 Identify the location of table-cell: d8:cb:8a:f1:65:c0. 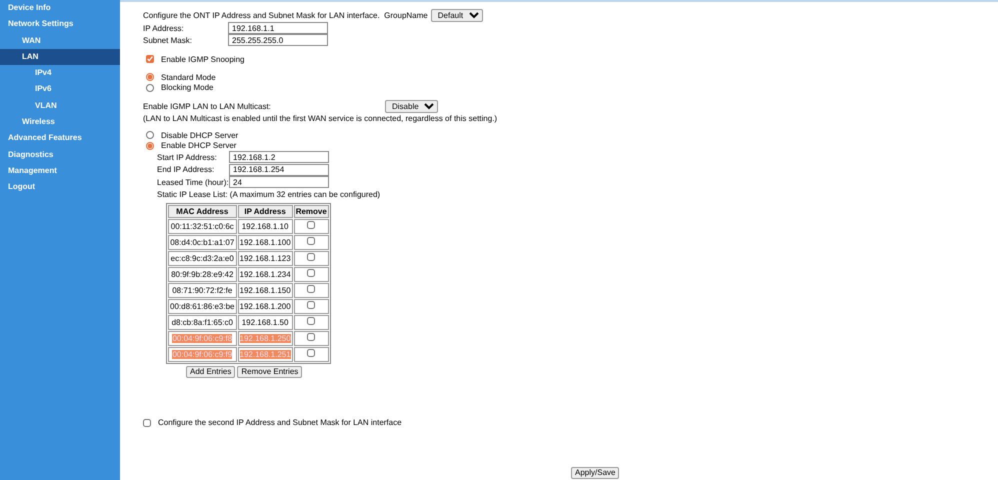
(202, 322).